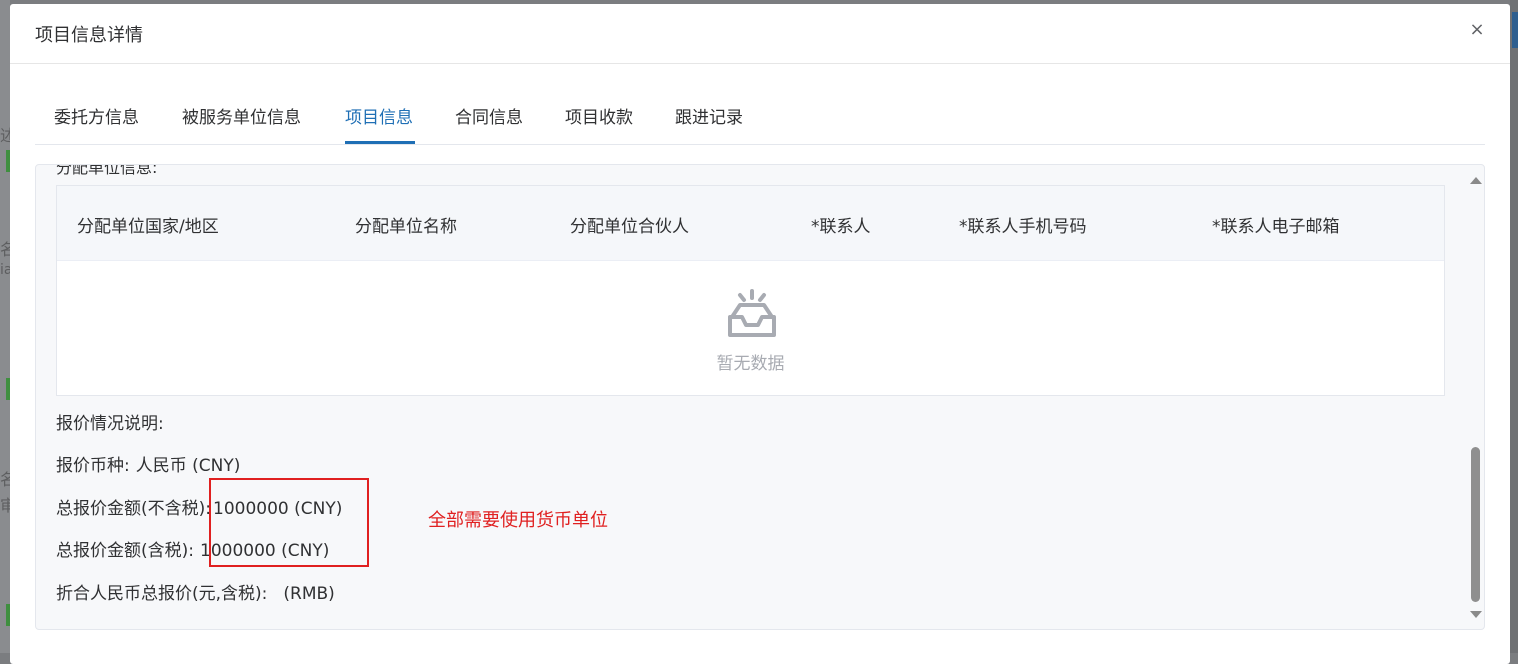 Image resolution: width=1518 pixels, height=664 pixels. Describe the element at coordinates (107, 170) in the screenshot. I see `allocation-section-label: 分配单位信息:` at that location.